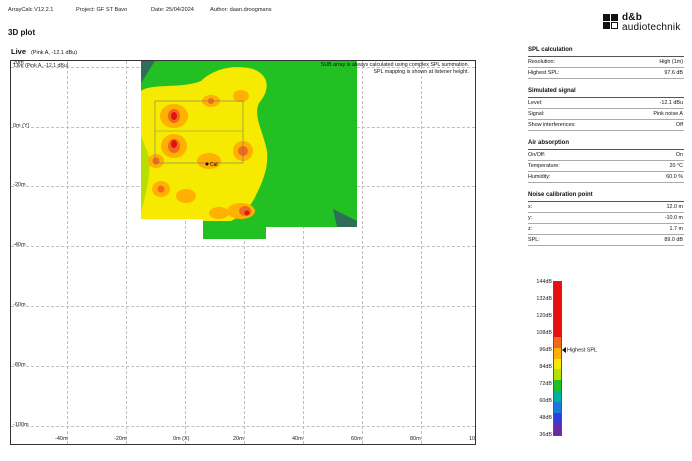 This screenshot has height=461, width=692. What do you see at coordinates (102, 10) in the screenshot?
I see `project-name: Project: GF ST Bavo` at bounding box center [102, 10].